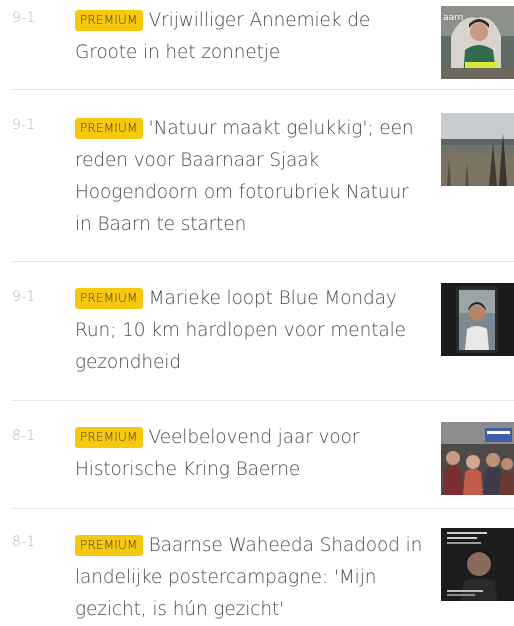 The height and width of the screenshot is (626, 514). Describe the element at coordinates (453, 18) in the screenshot. I see `thumbnail-sign-text: aarn` at that location.